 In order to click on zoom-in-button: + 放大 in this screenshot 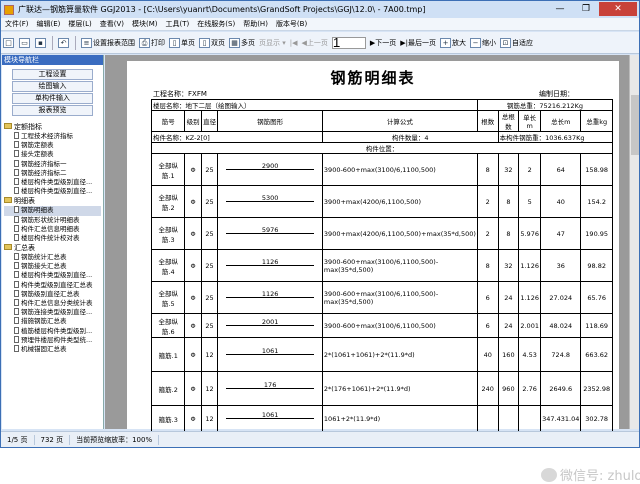, I will do `click(453, 43)`.